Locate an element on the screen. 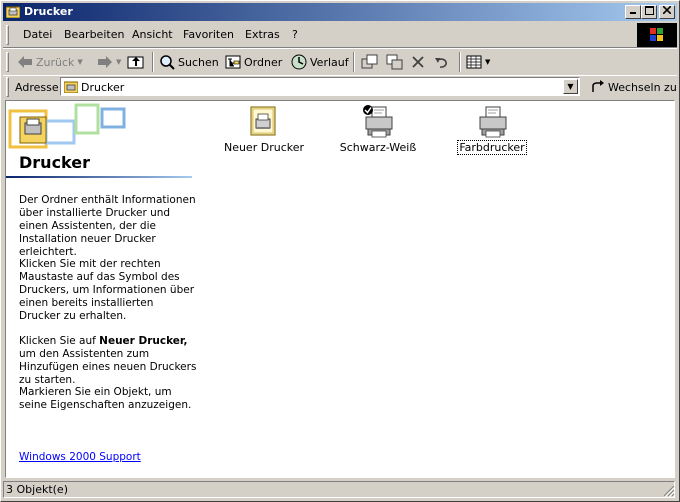 Image resolution: width=680 pixels, height=502 pixels. minimize-button is located at coordinates (633, 12).